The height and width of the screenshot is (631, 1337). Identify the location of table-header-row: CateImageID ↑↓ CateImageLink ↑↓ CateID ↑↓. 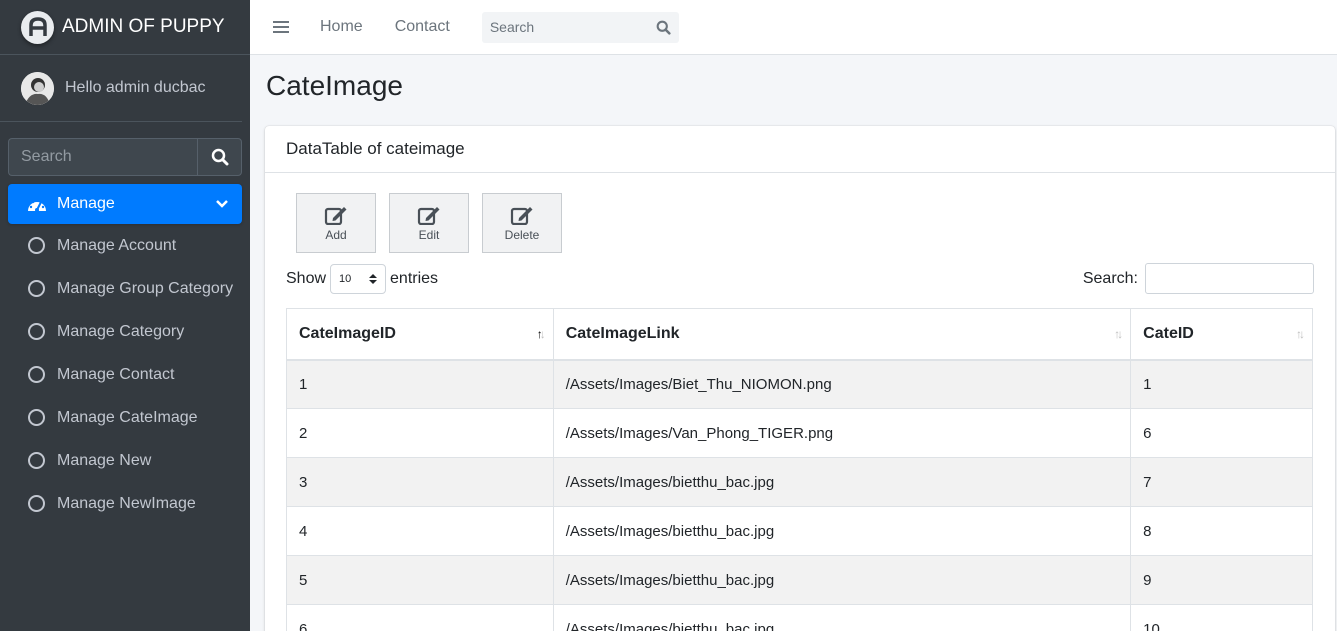
(799, 334).